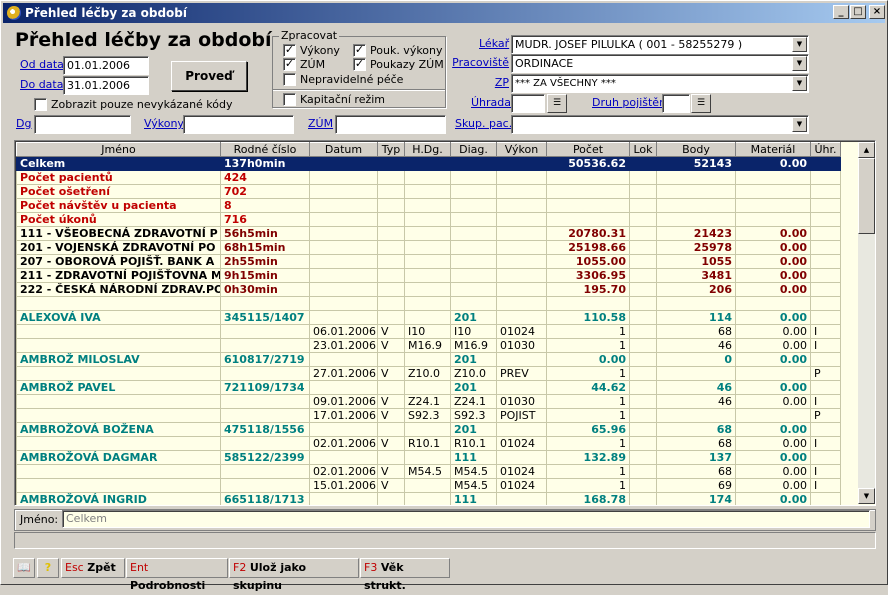 This screenshot has height=595, width=888. What do you see at coordinates (48, 568) in the screenshot?
I see `help-icon: ?` at bounding box center [48, 568].